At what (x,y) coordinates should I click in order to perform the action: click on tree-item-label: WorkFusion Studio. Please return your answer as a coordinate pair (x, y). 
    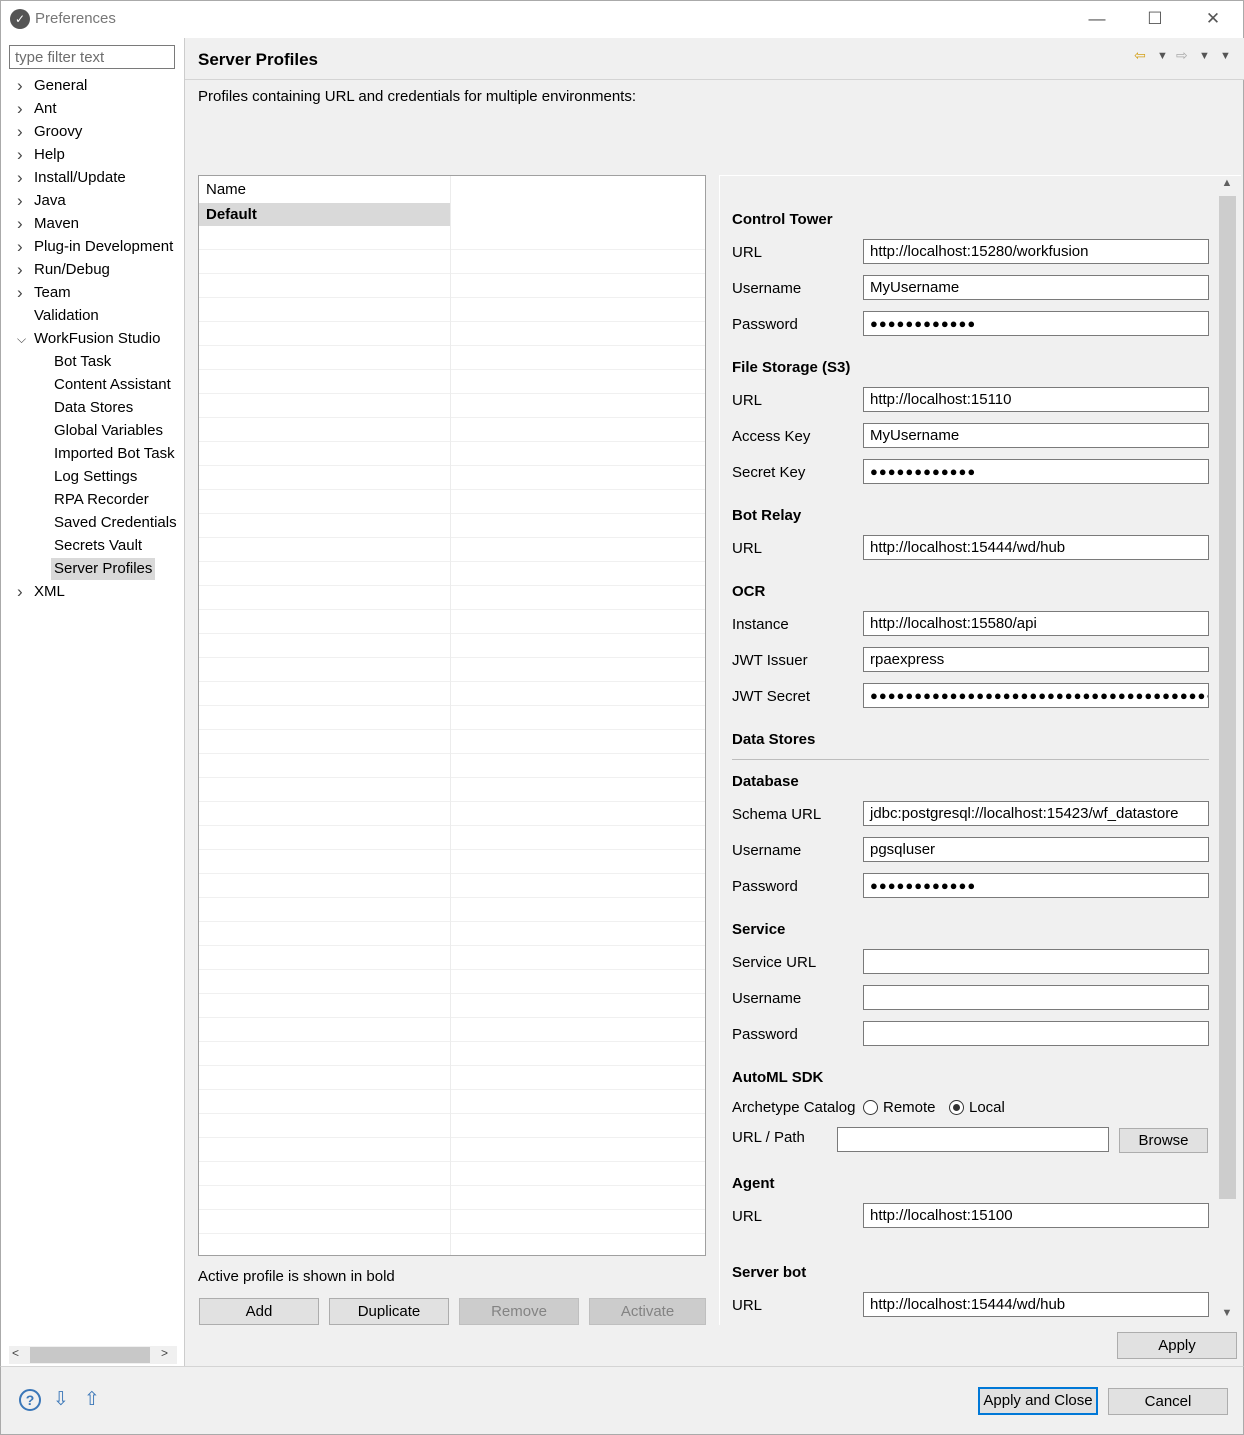
    Looking at the image, I should click on (97, 339).